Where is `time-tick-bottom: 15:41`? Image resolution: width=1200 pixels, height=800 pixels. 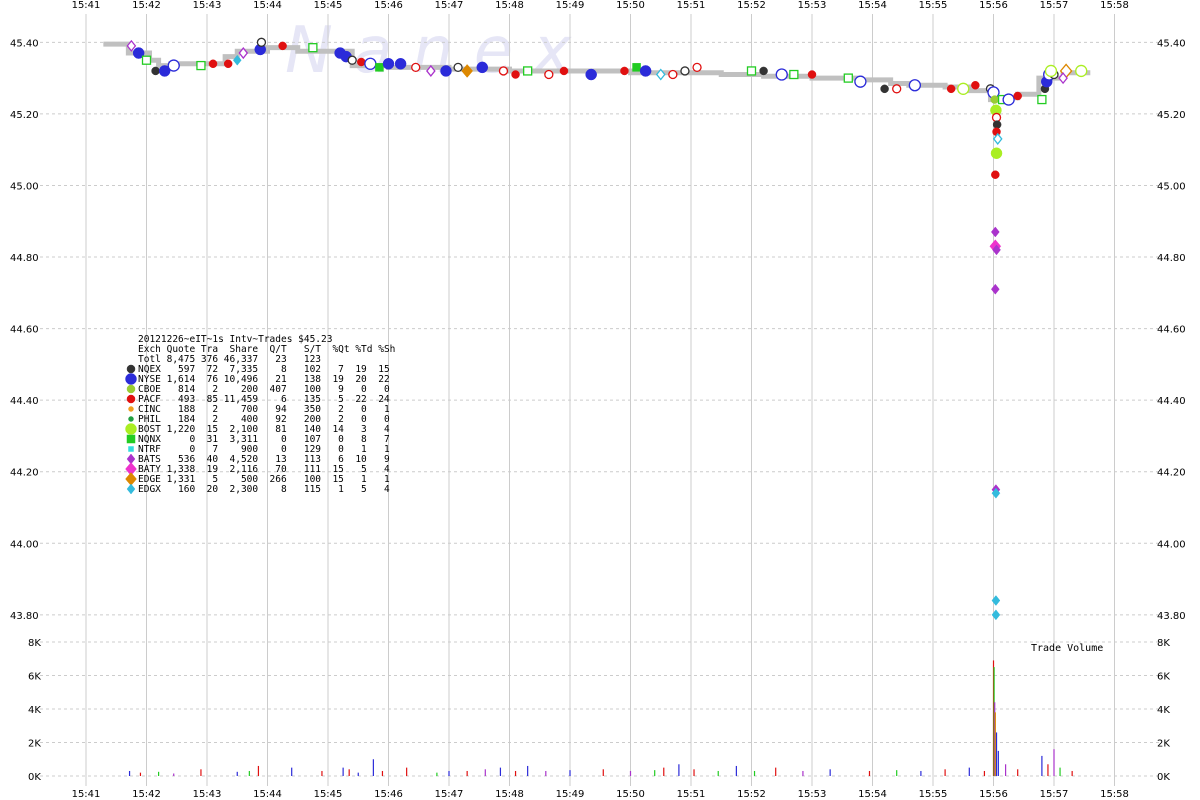 time-tick-bottom: 15:41 is located at coordinates (86, 794).